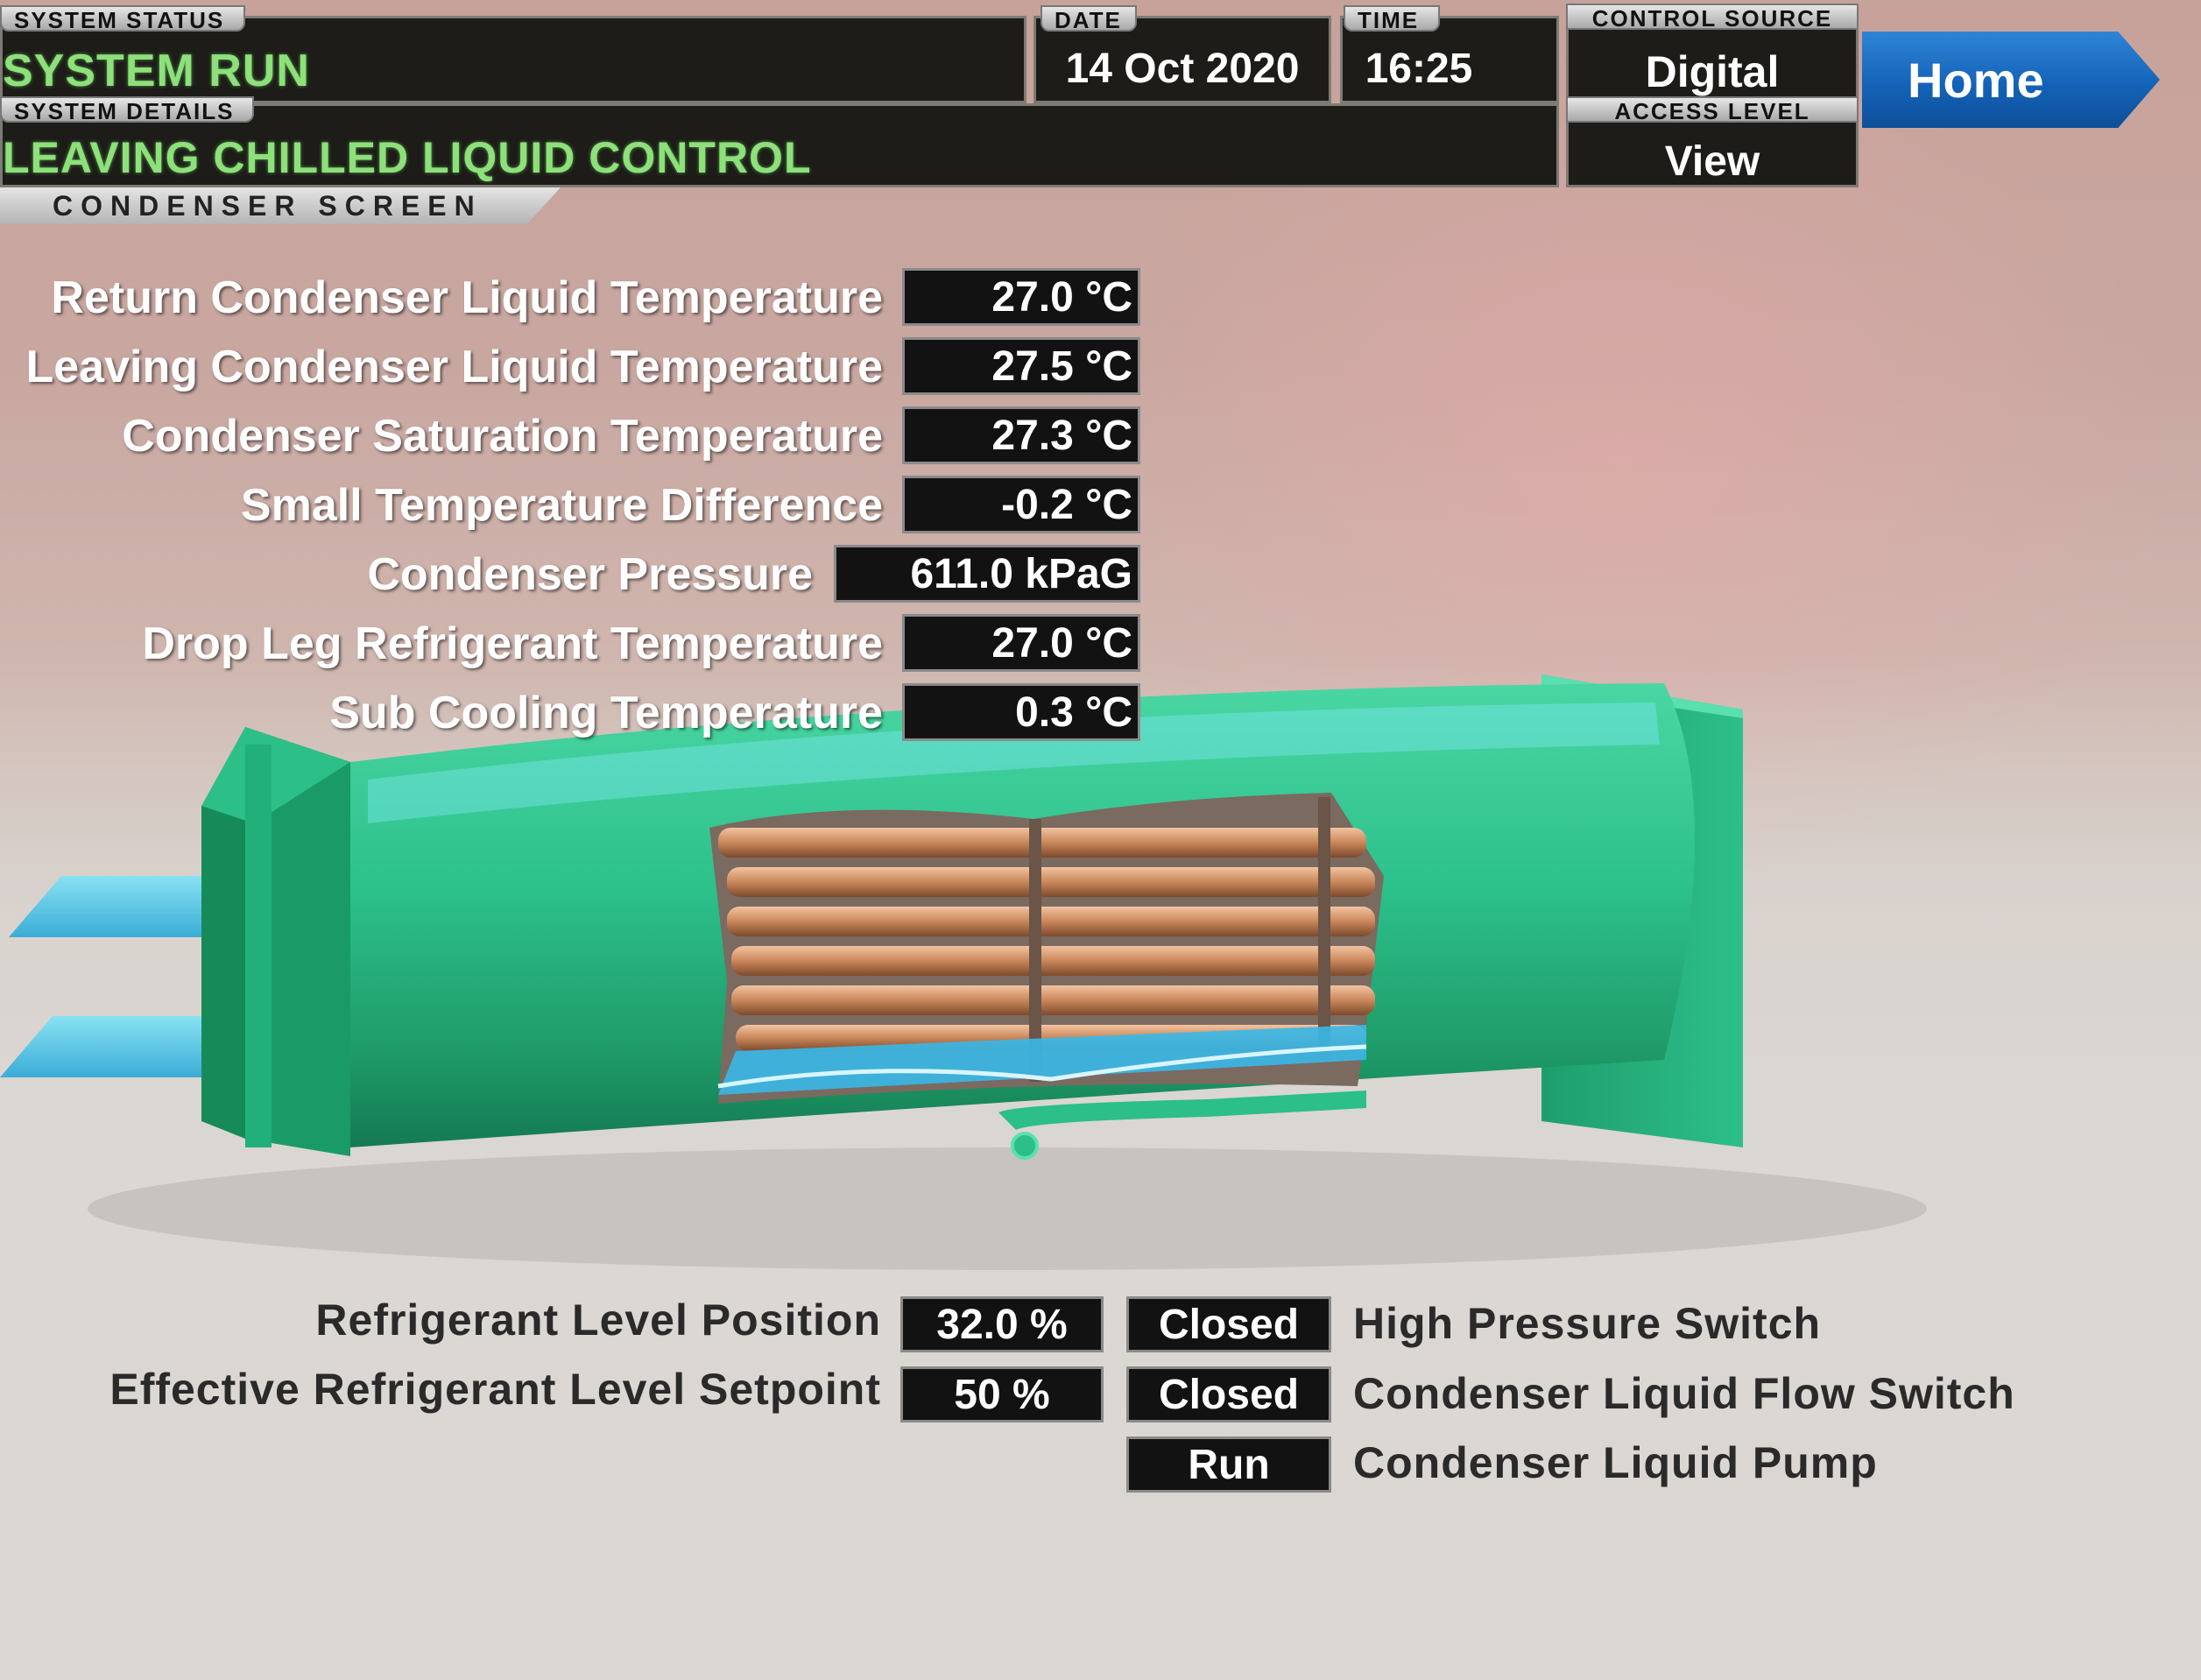 The height and width of the screenshot is (1680, 2201). What do you see at coordinates (156, 71) in the screenshot?
I see `system-status-value: SYSTEM RUN` at bounding box center [156, 71].